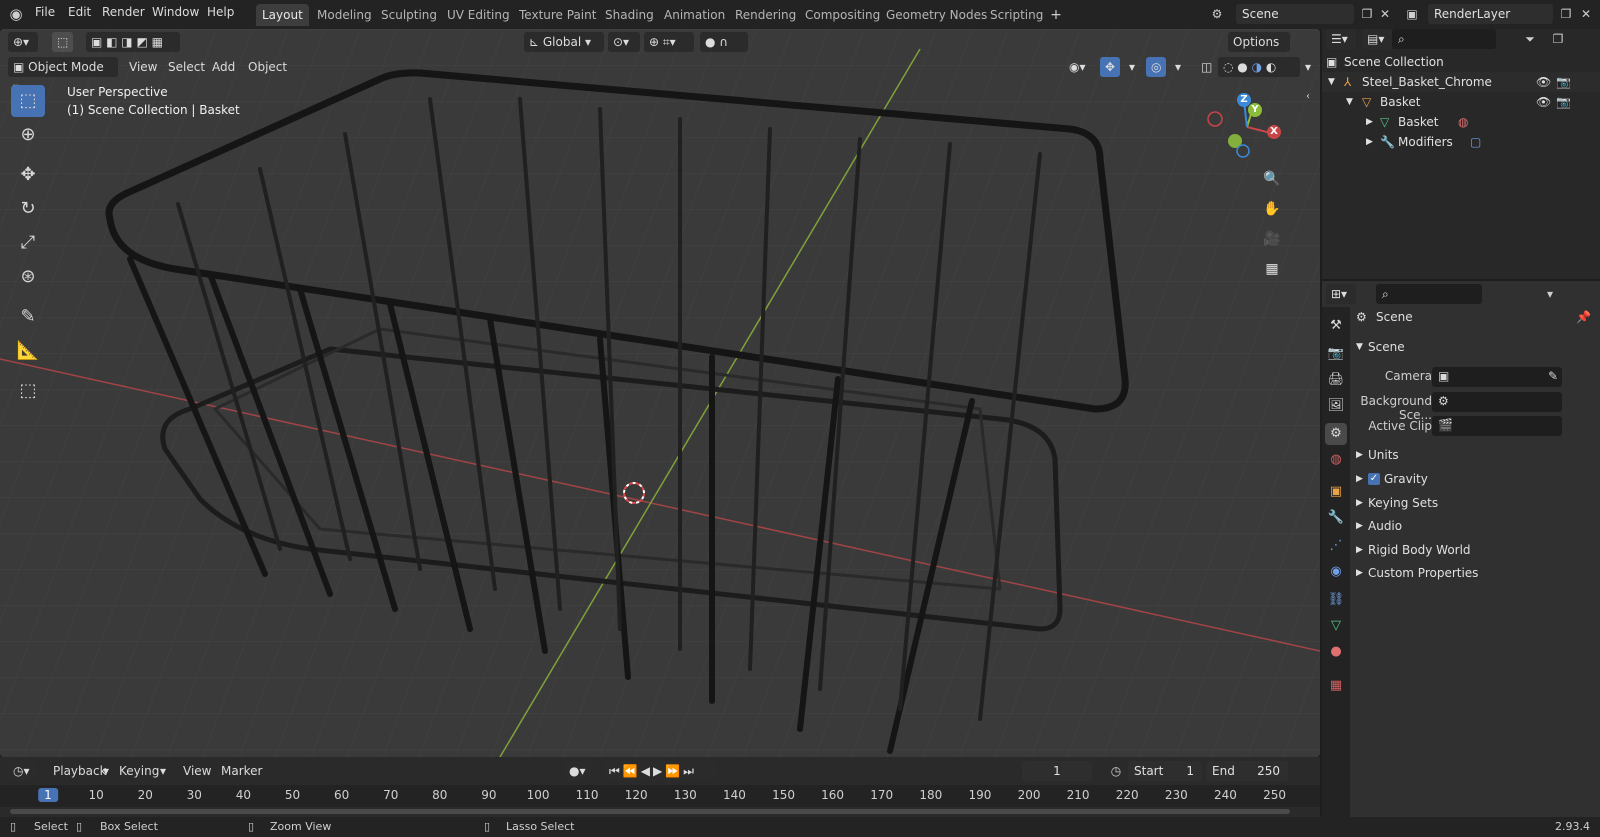  What do you see at coordinates (1336, 546) in the screenshot?
I see `particles-tab-icon: ⋰` at bounding box center [1336, 546].